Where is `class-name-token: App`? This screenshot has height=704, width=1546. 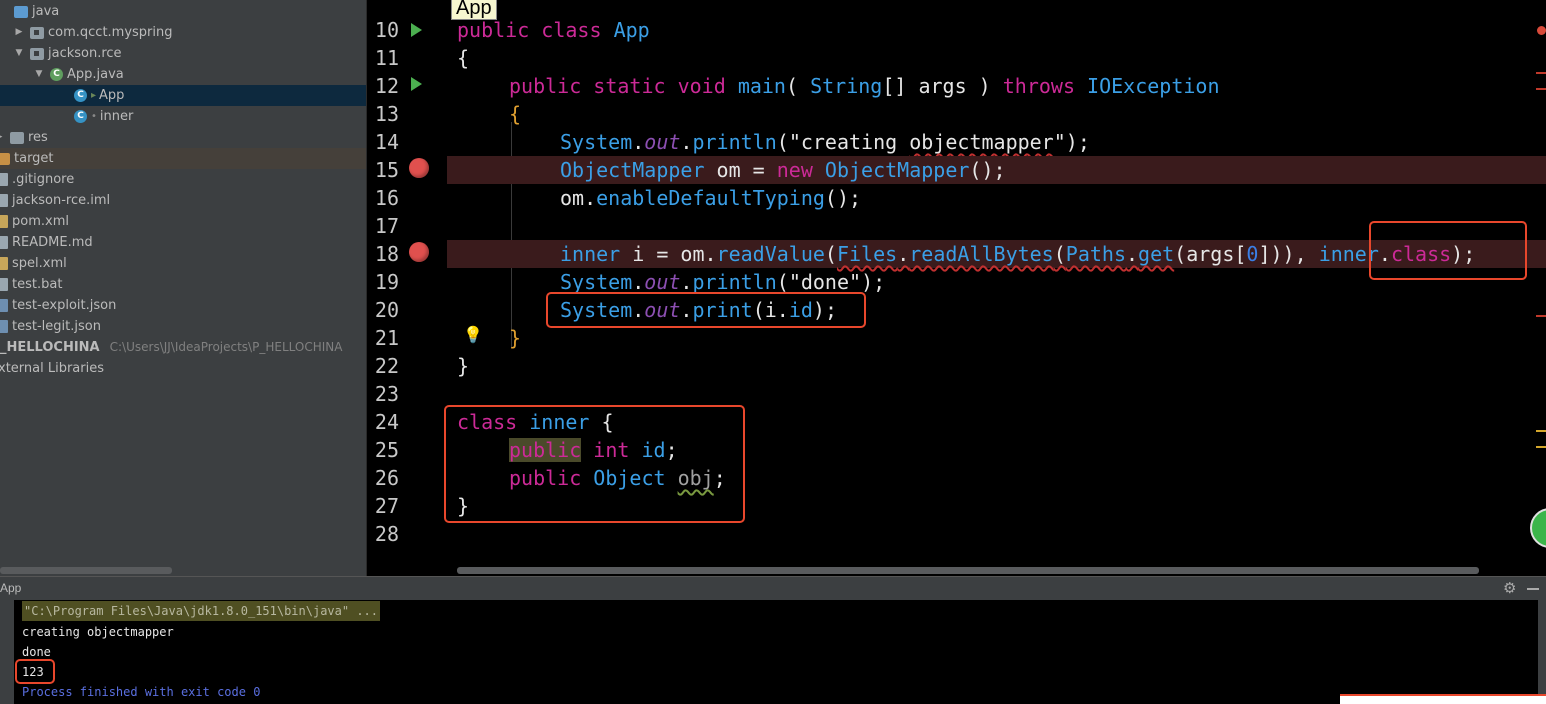 class-name-token: App is located at coordinates (631, 30).